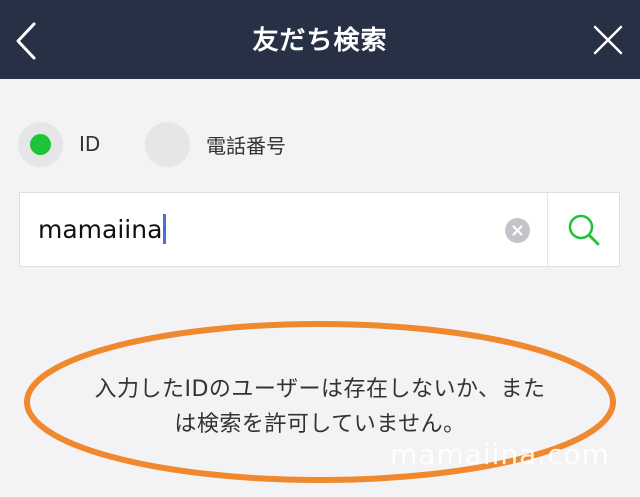  I want to click on radio-option-phone: 電話番号, so click(215, 144).